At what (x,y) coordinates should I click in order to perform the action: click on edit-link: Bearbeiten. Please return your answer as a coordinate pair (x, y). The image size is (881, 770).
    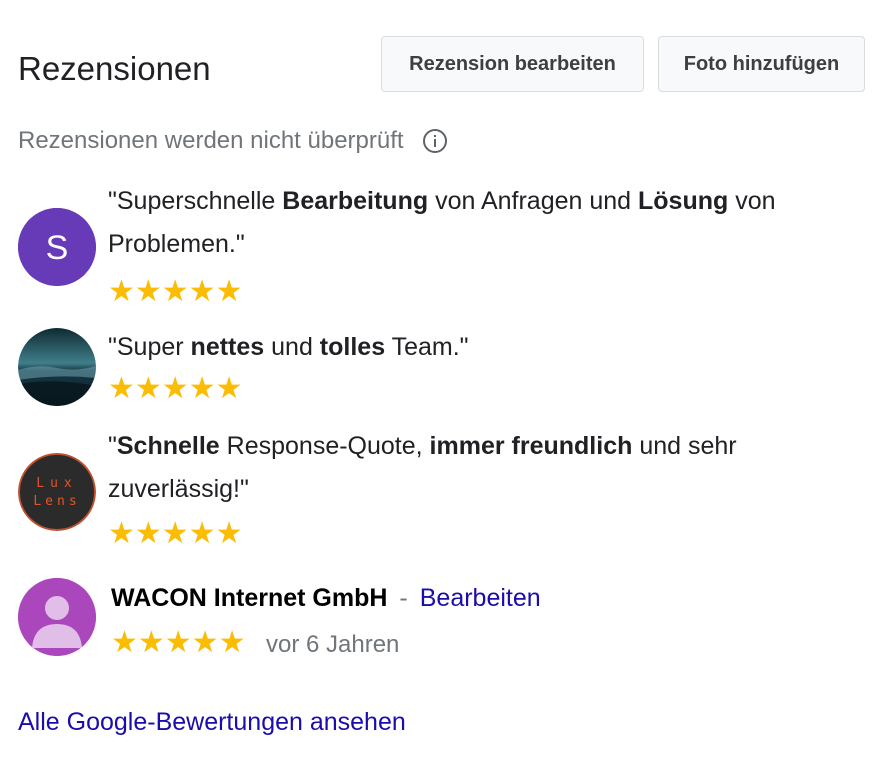
    Looking at the image, I should click on (480, 598).